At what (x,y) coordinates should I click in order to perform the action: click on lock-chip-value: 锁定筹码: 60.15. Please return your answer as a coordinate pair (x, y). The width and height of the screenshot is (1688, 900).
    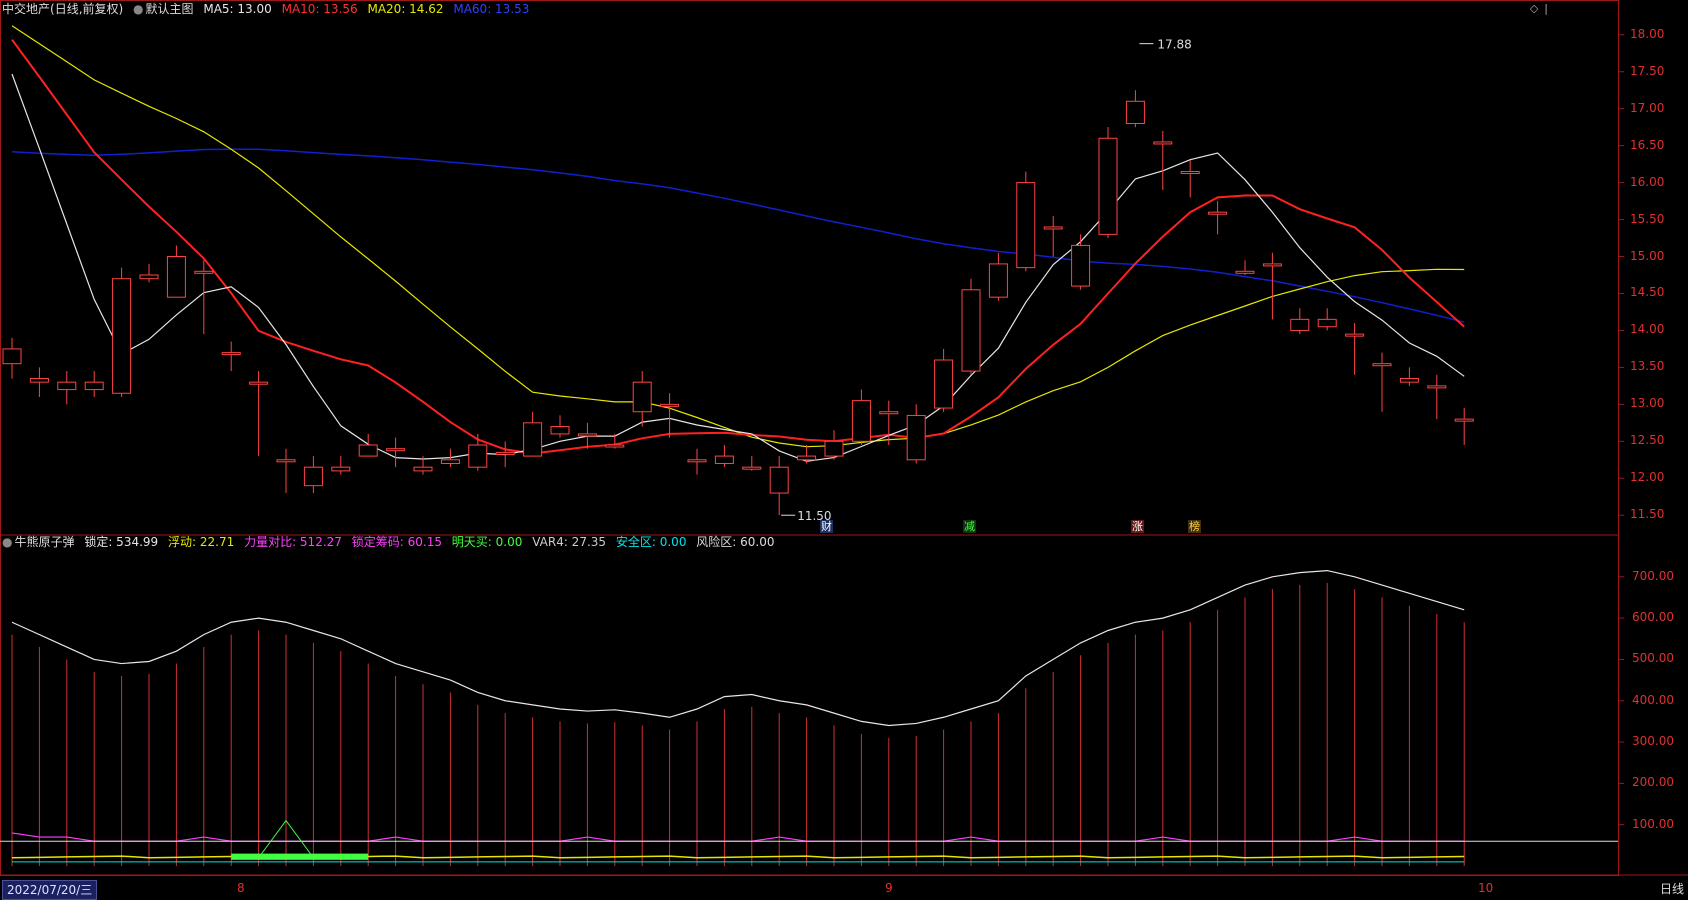
    Looking at the image, I should click on (396, 542).